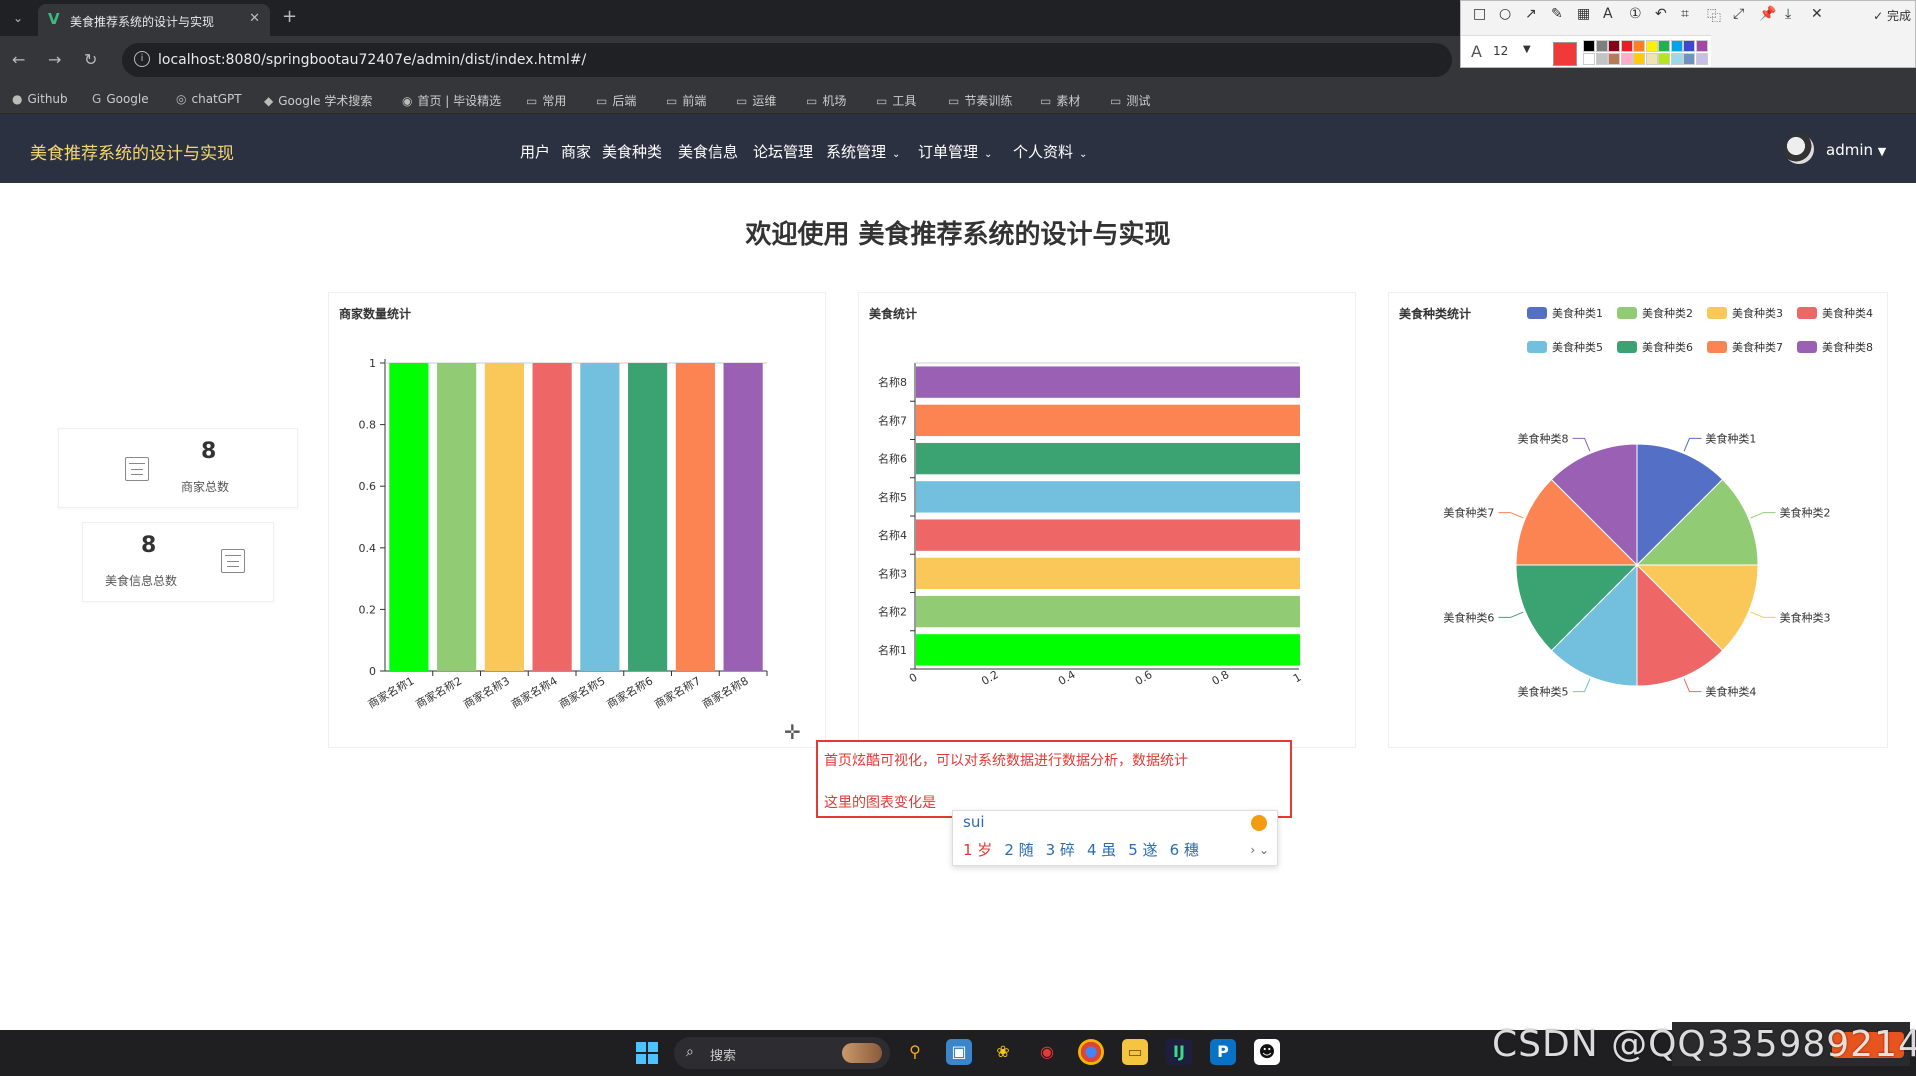  I want to click on qq-icon: ☻, so click(1267, 1052).